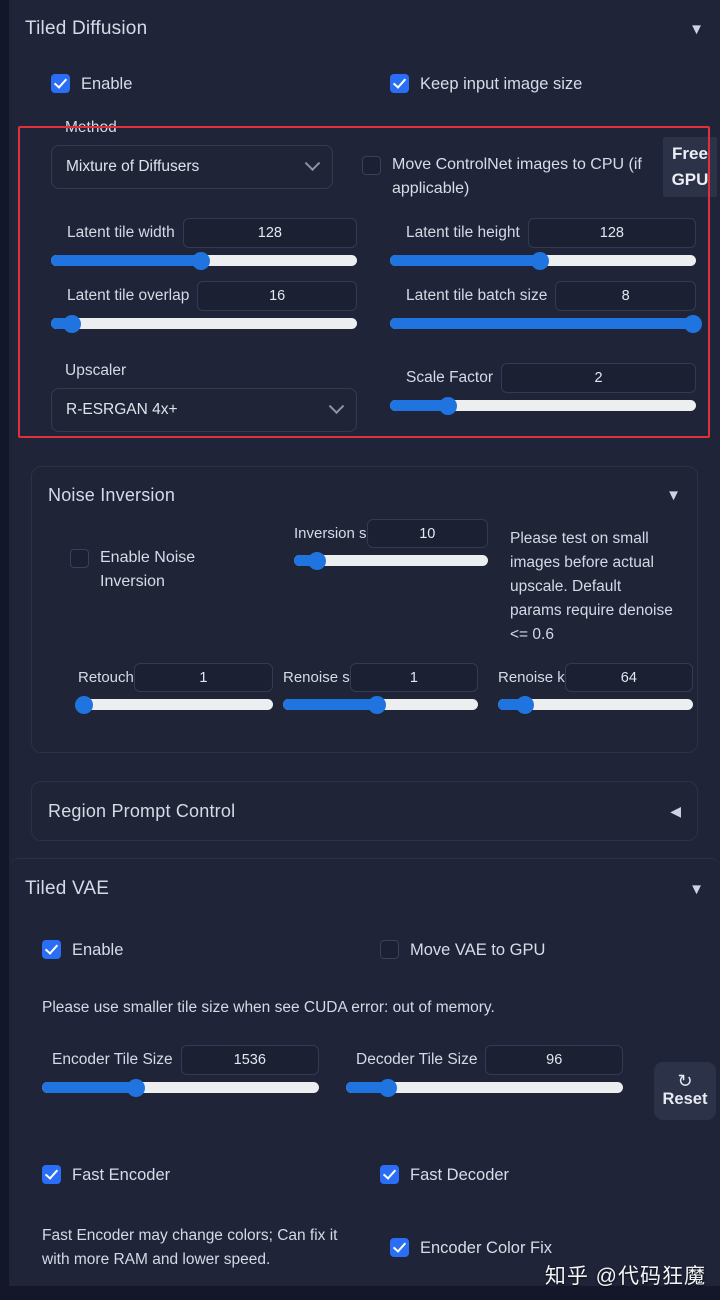  What do you see at coordinates (484, 1087) in the screenshot?
I see `decoder-tile-size-track` at bounding box center [484, 1087].